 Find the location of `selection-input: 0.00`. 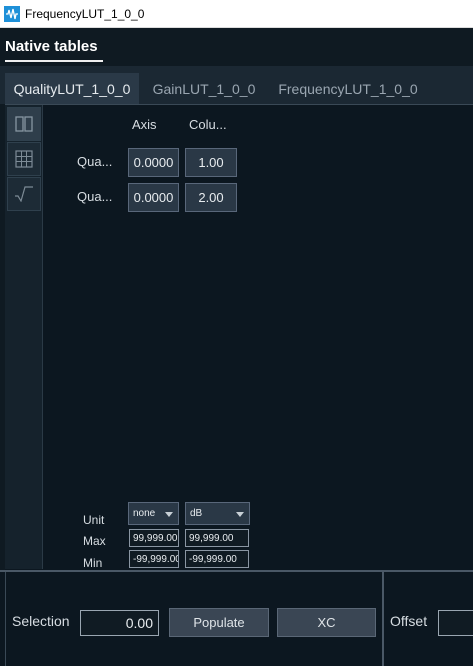

selection-input: 0.00 is located at coordinates (119, 623).